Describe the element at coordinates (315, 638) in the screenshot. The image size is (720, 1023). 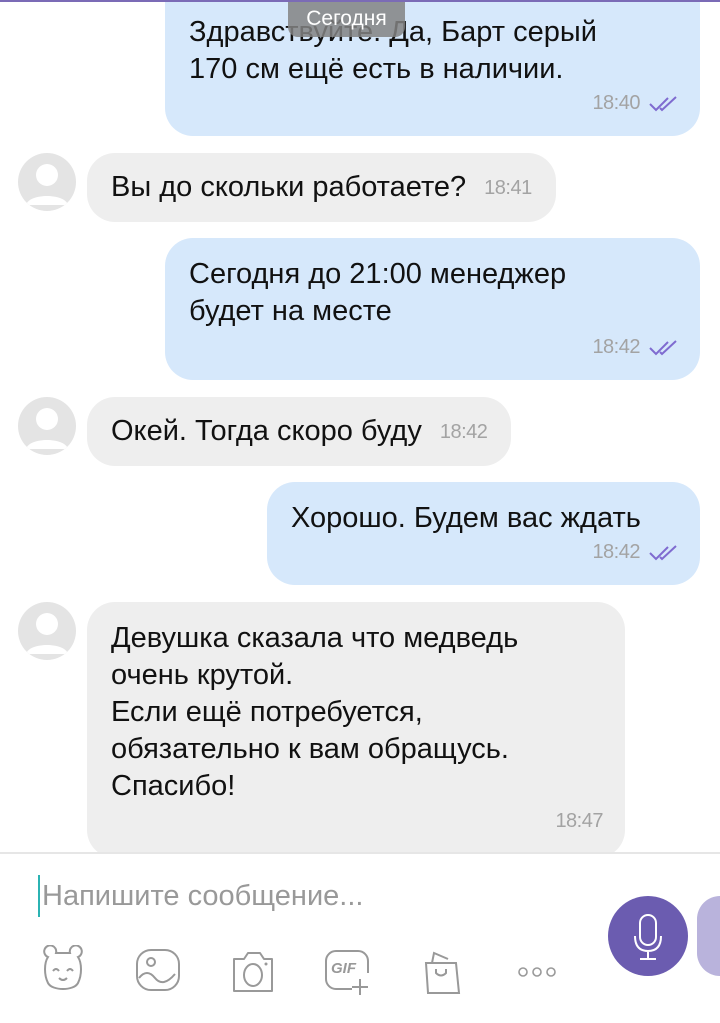
I see `message-text: Девушка сказала что медведь` at that location.